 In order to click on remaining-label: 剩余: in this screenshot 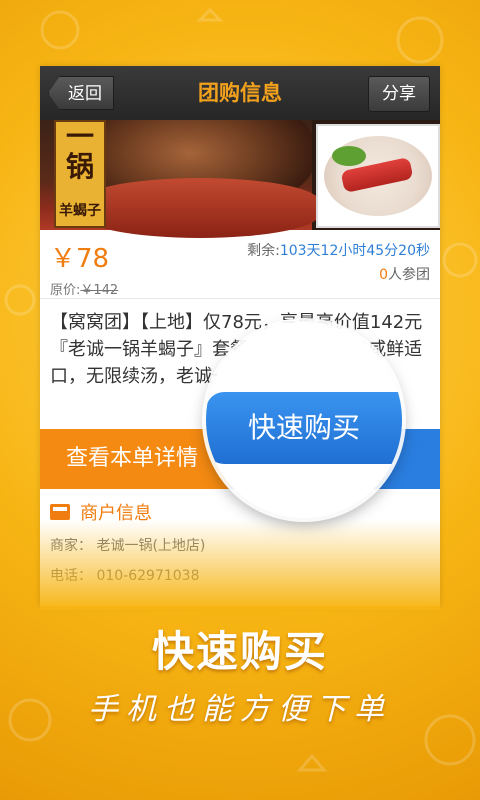, I will do `click(263, 251)`.